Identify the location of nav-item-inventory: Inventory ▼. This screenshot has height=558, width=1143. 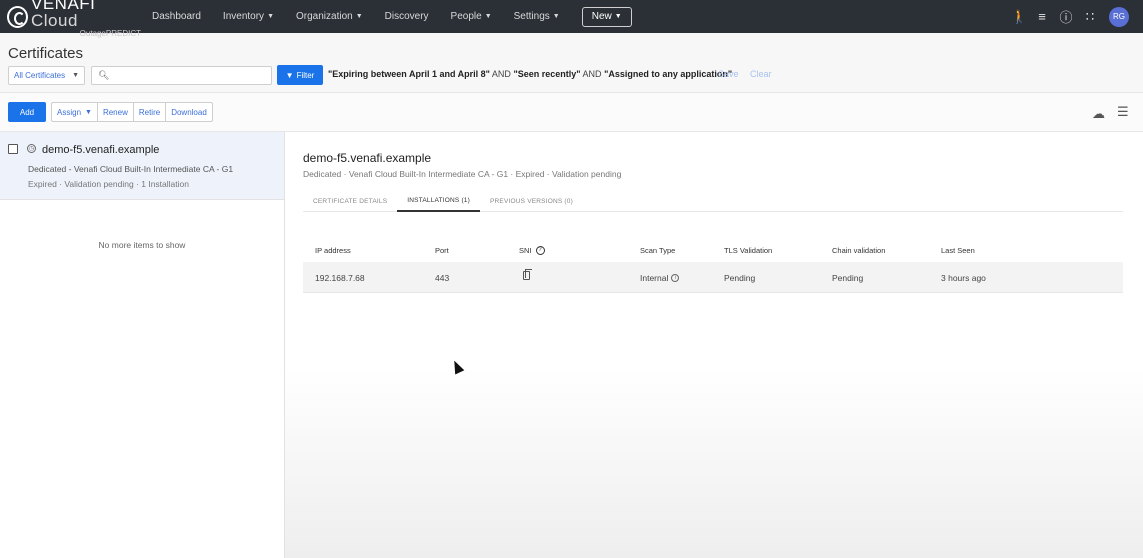
(248, 16).